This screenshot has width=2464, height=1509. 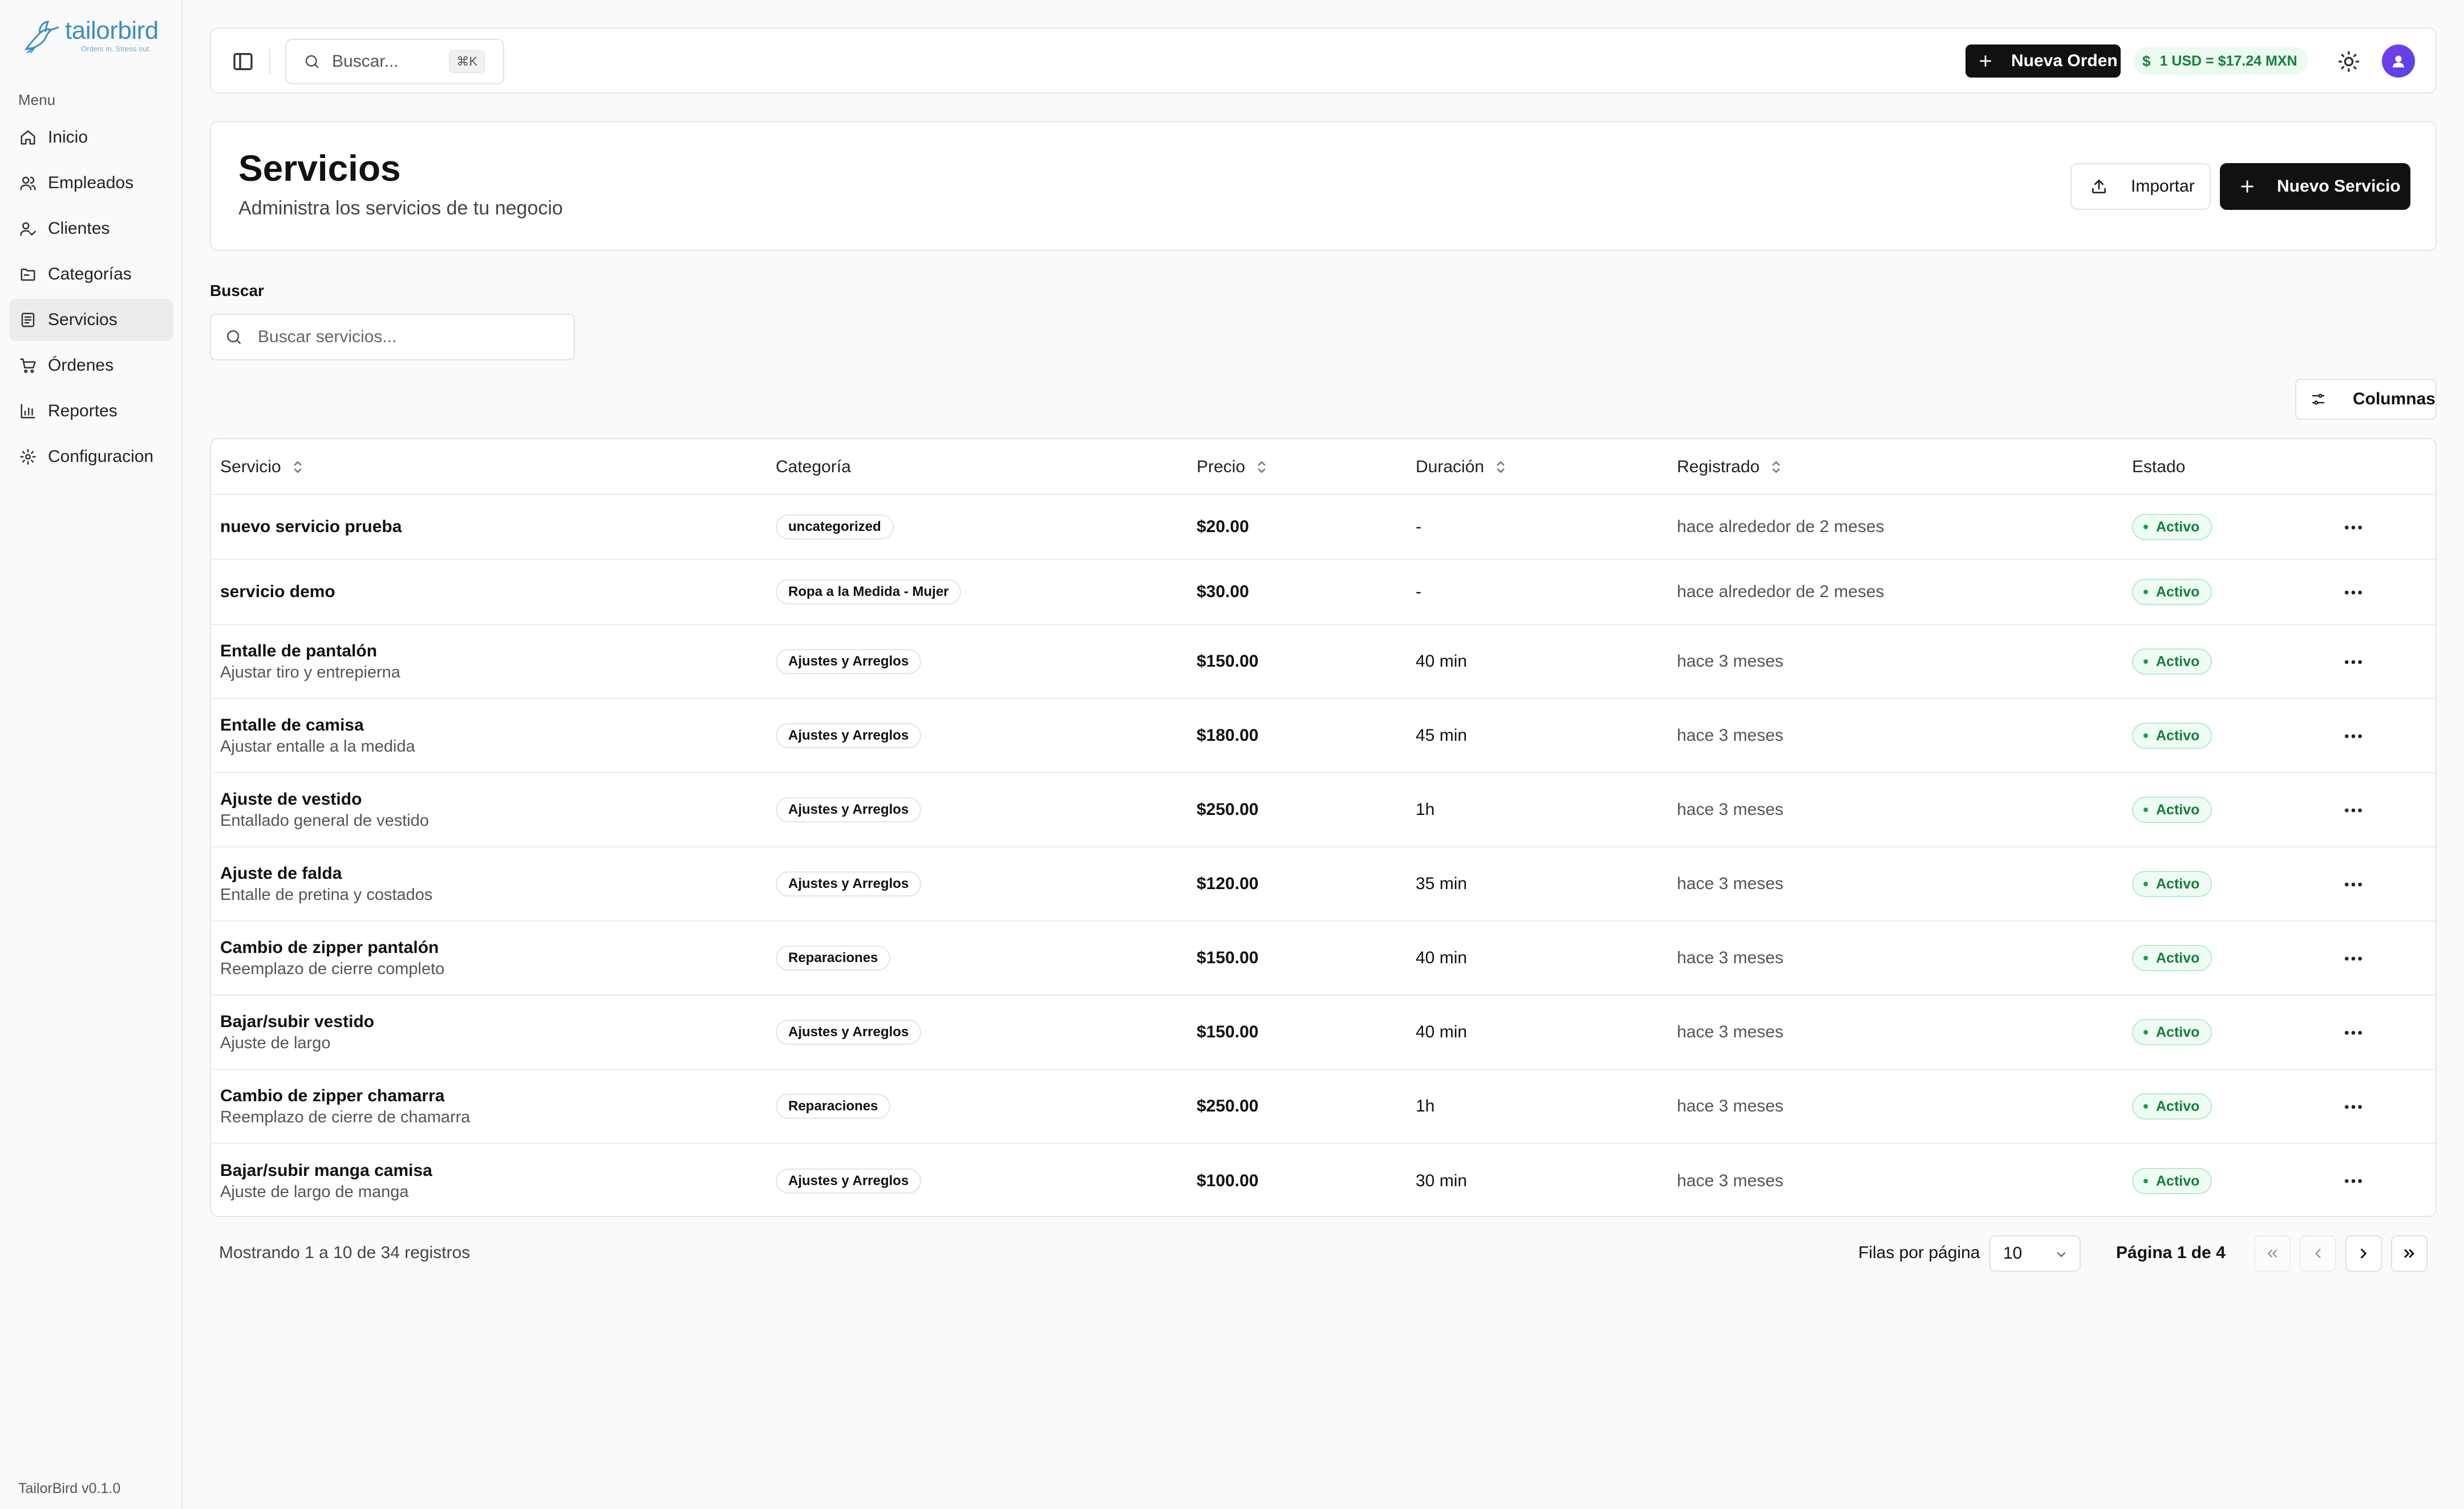 I want to click on column-header-label: Categoría, so click(x=814, y=466).